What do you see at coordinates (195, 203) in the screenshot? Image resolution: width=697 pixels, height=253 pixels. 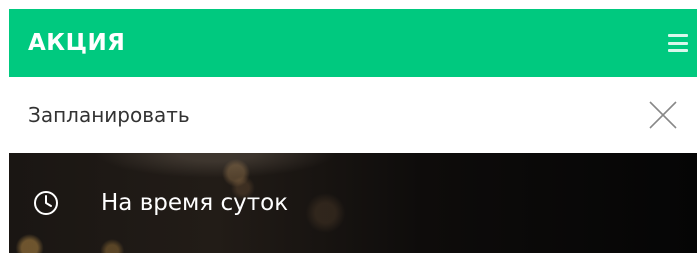 I see `time-of-day-label: На время суток` at bounding box center [195, 203].